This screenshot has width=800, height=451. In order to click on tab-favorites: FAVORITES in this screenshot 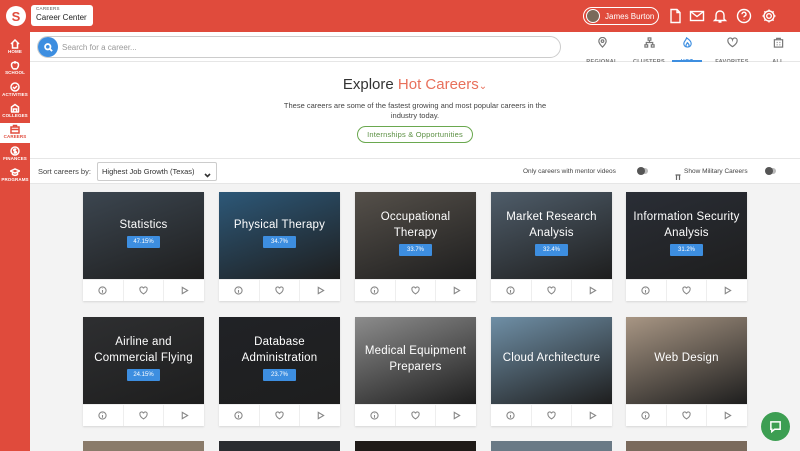, I will do `click(732, 48)`.